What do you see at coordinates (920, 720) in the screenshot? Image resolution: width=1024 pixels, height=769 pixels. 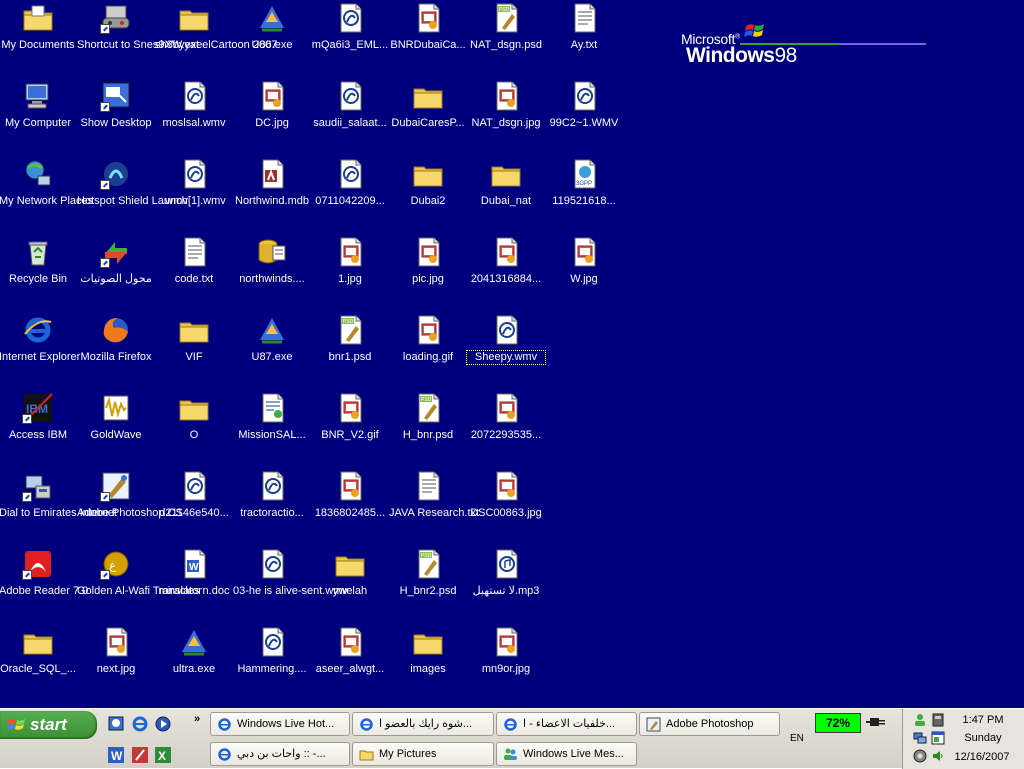 I see `messenger-tray-icon` at bounding box center [920, 720].